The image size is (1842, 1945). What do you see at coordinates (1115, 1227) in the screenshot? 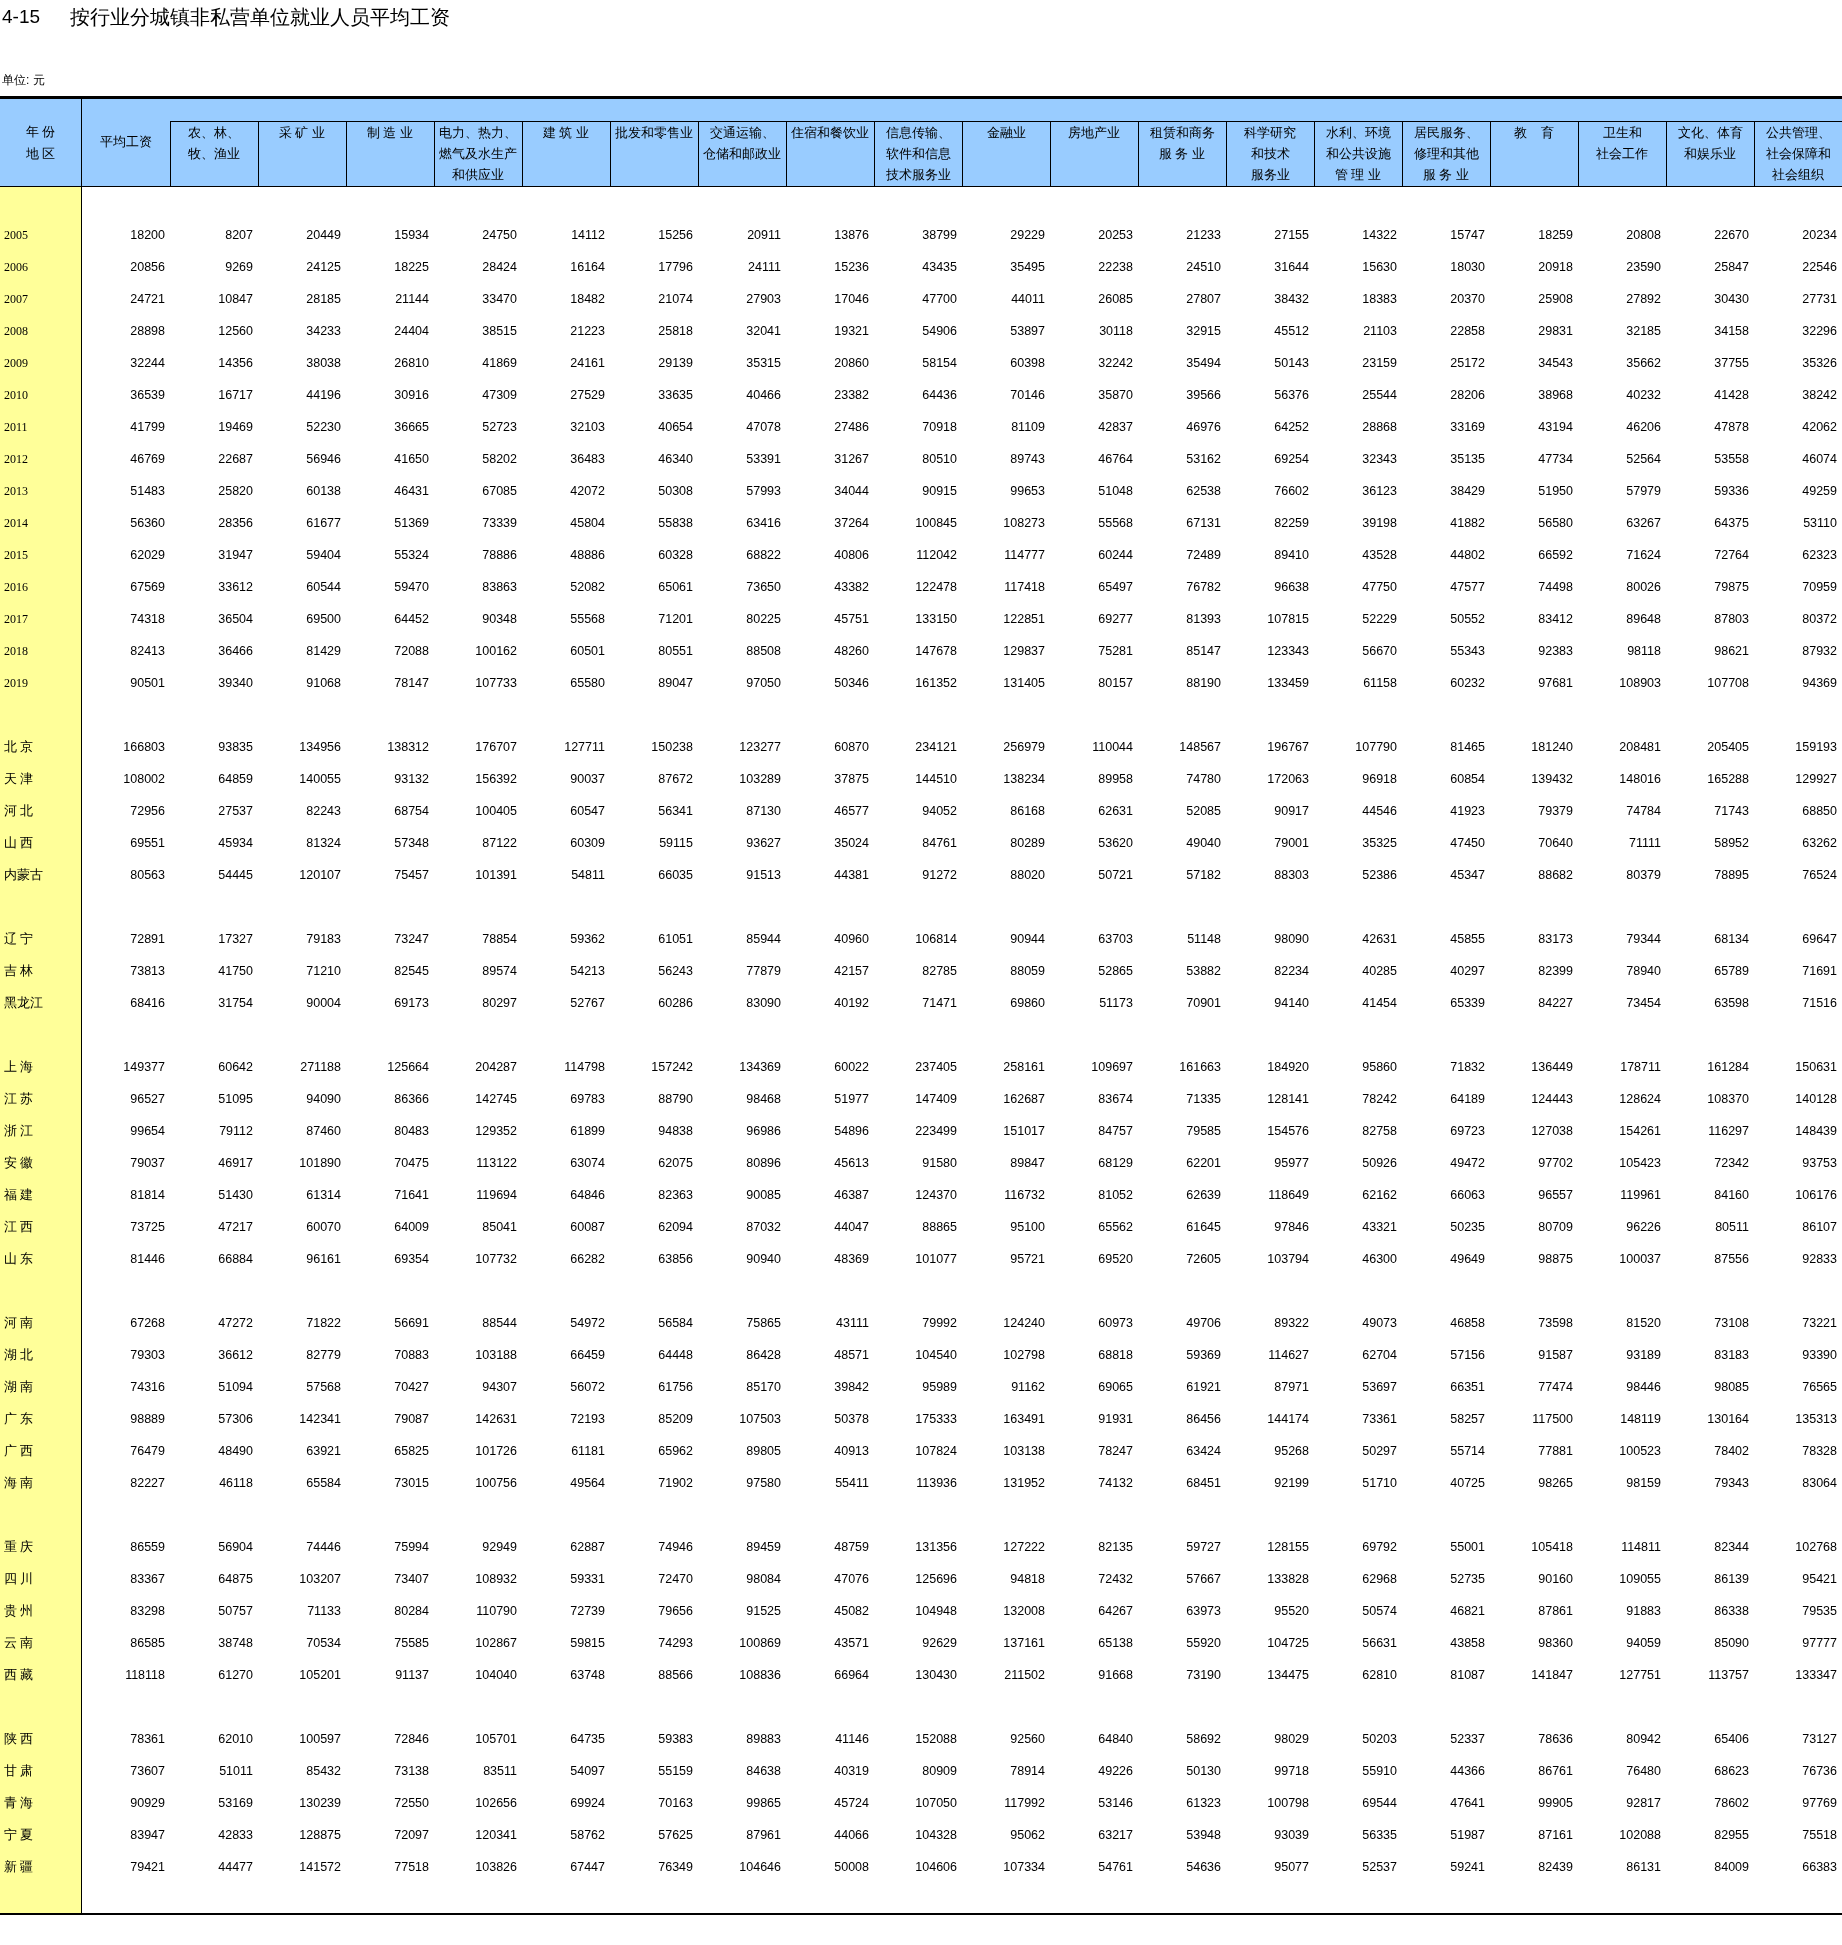
I see `table-cell-text: 65562` at bounding box center [1115, 1227].